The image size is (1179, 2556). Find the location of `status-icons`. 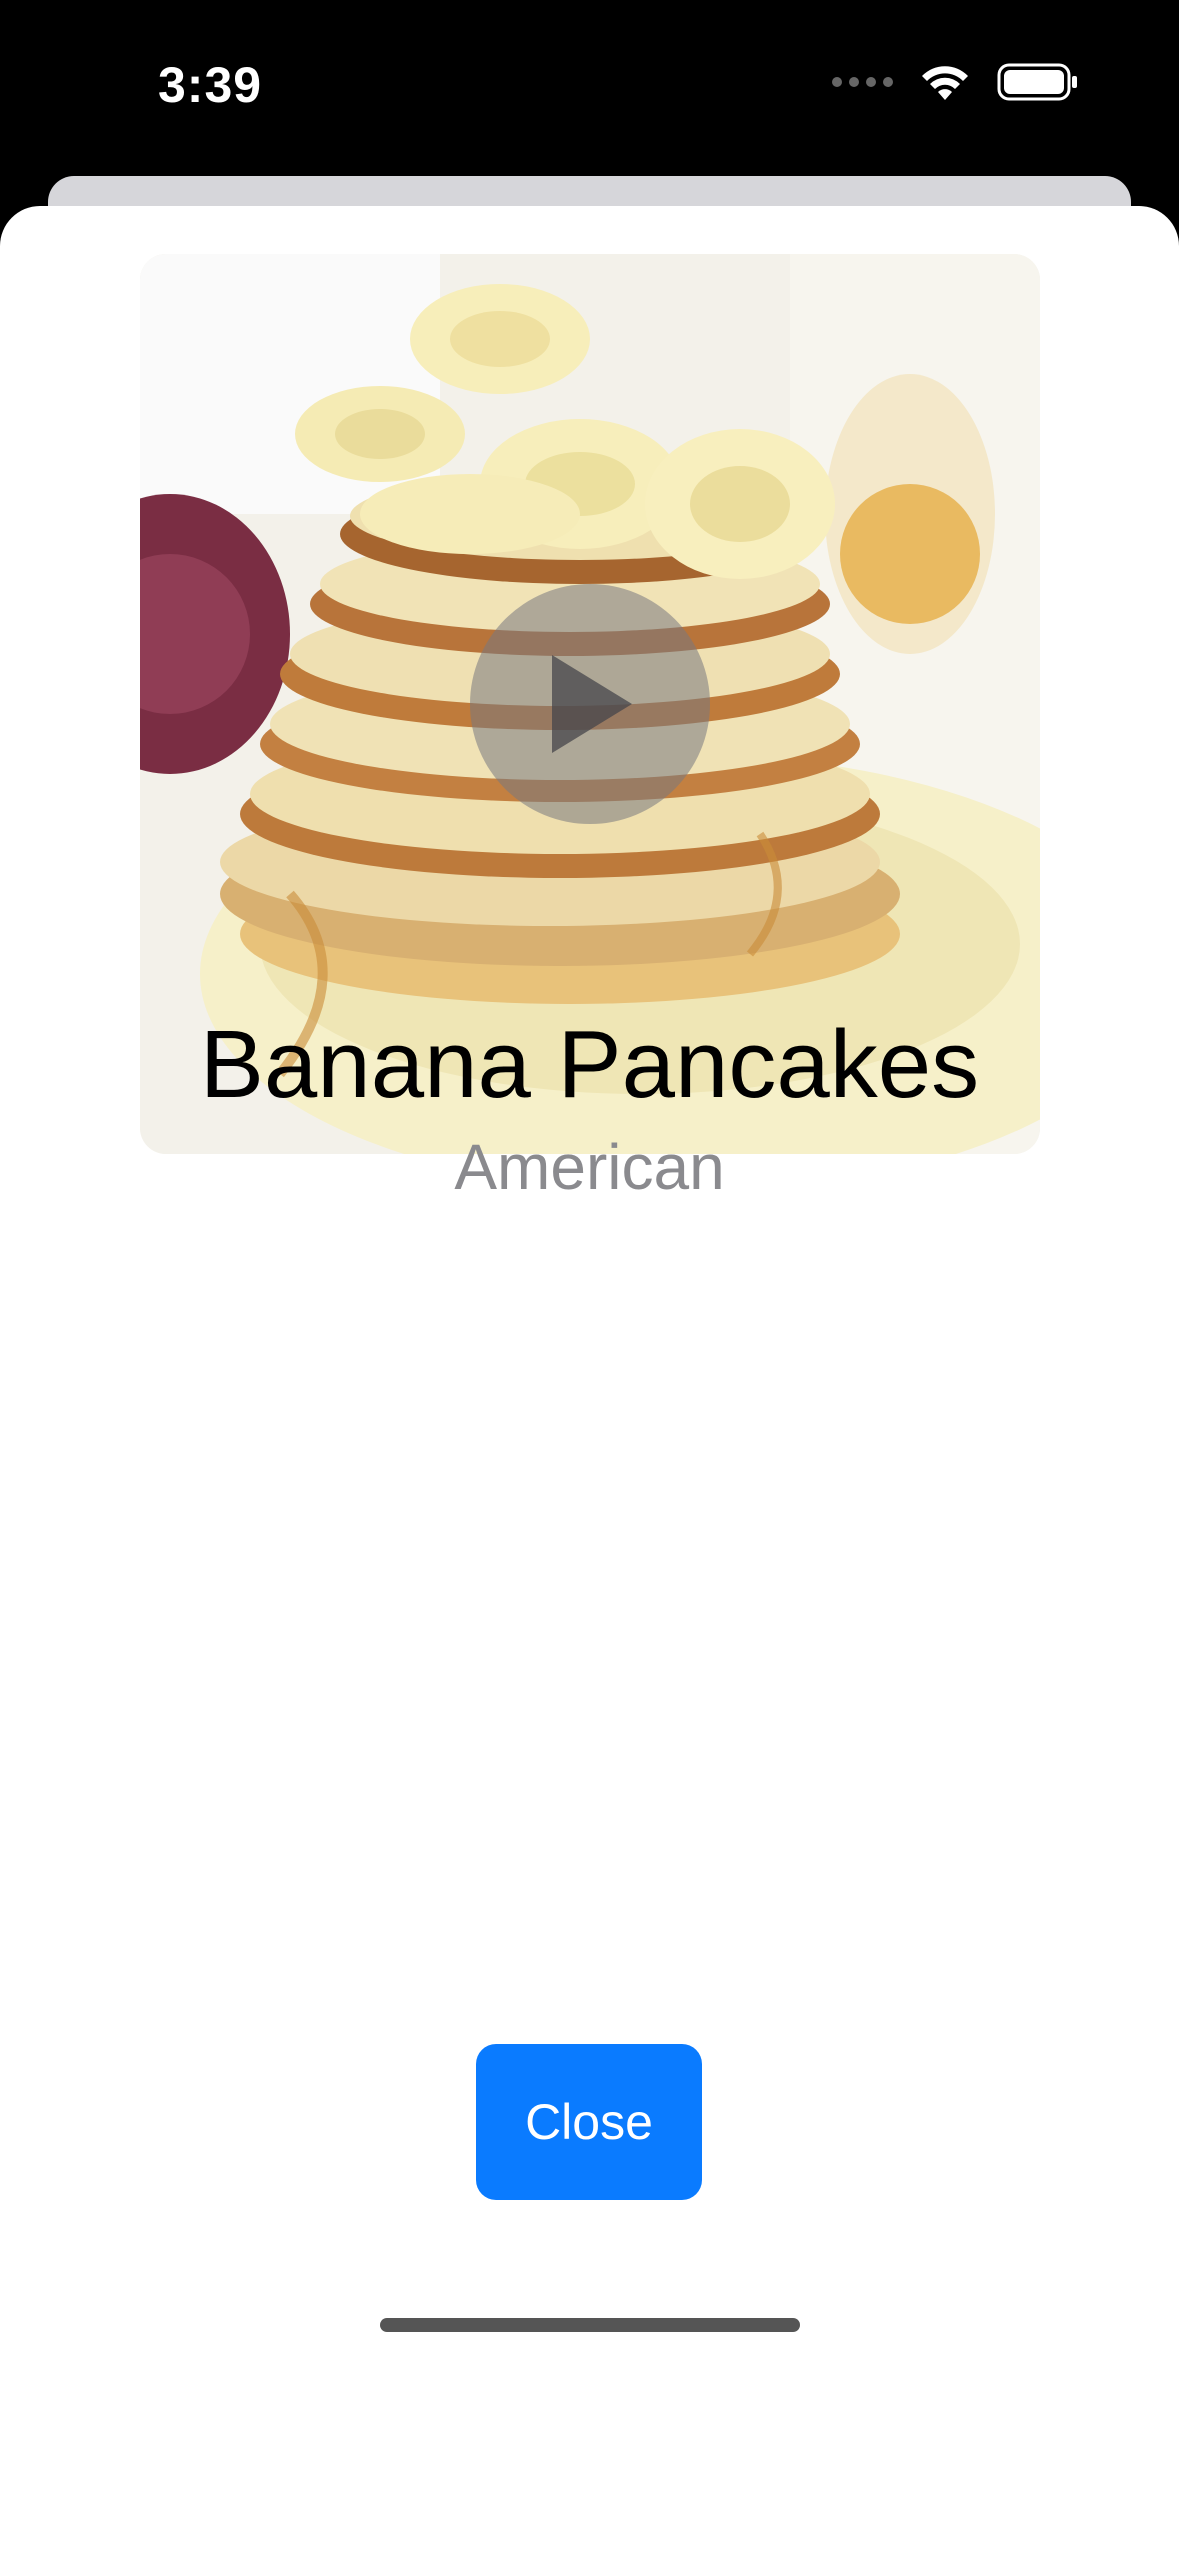

status-icons is located at coordinates (955, 82).